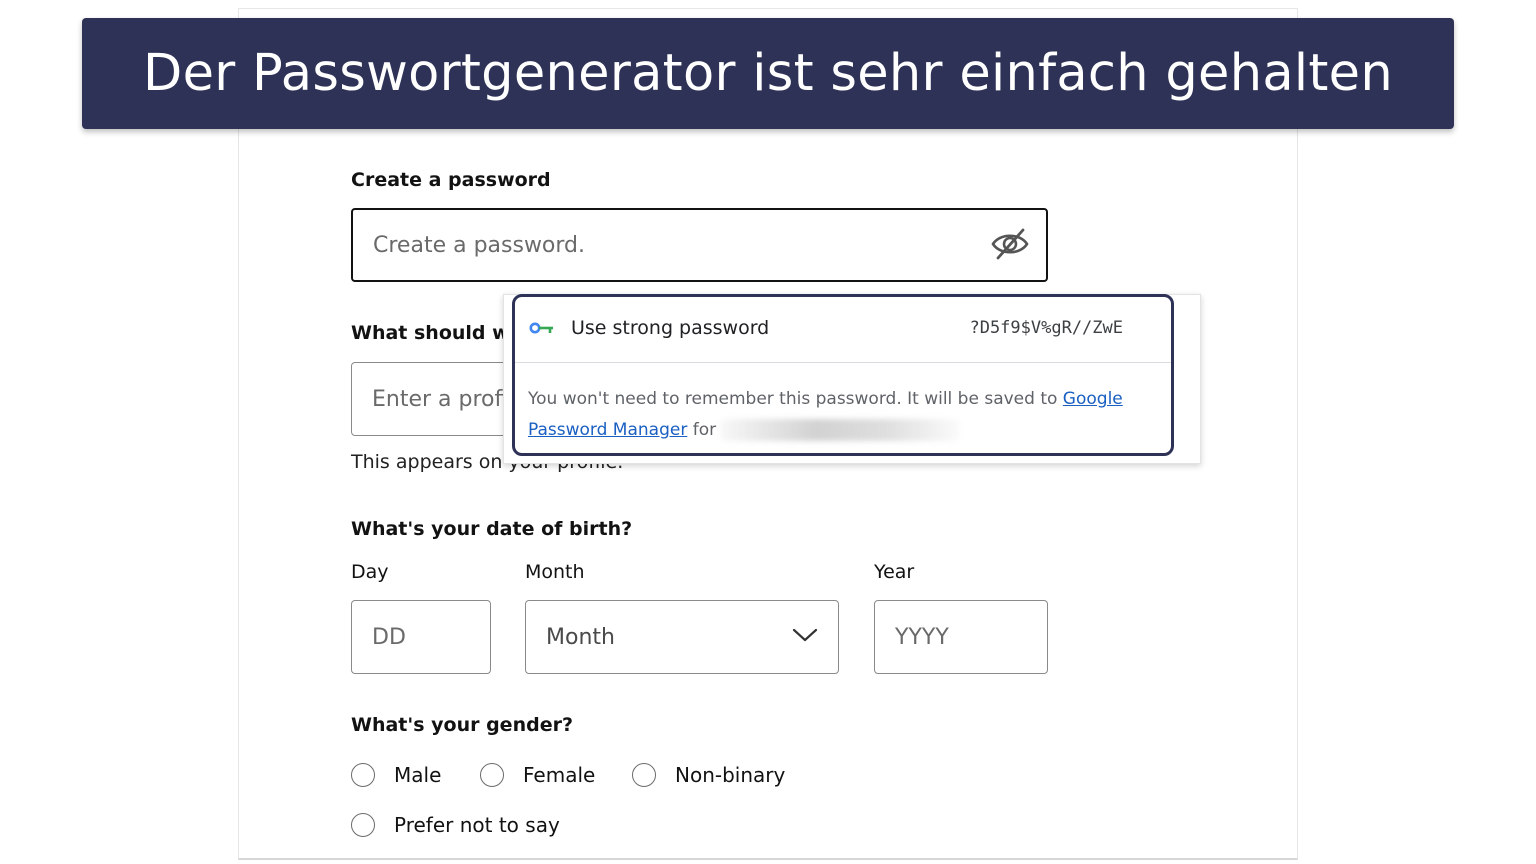 The width and height of the screenshot is (1536, 864). What do you see at coordinates (840, 430) in the screenshot?
I see `redacted-account` at bounding box center [840, 430].